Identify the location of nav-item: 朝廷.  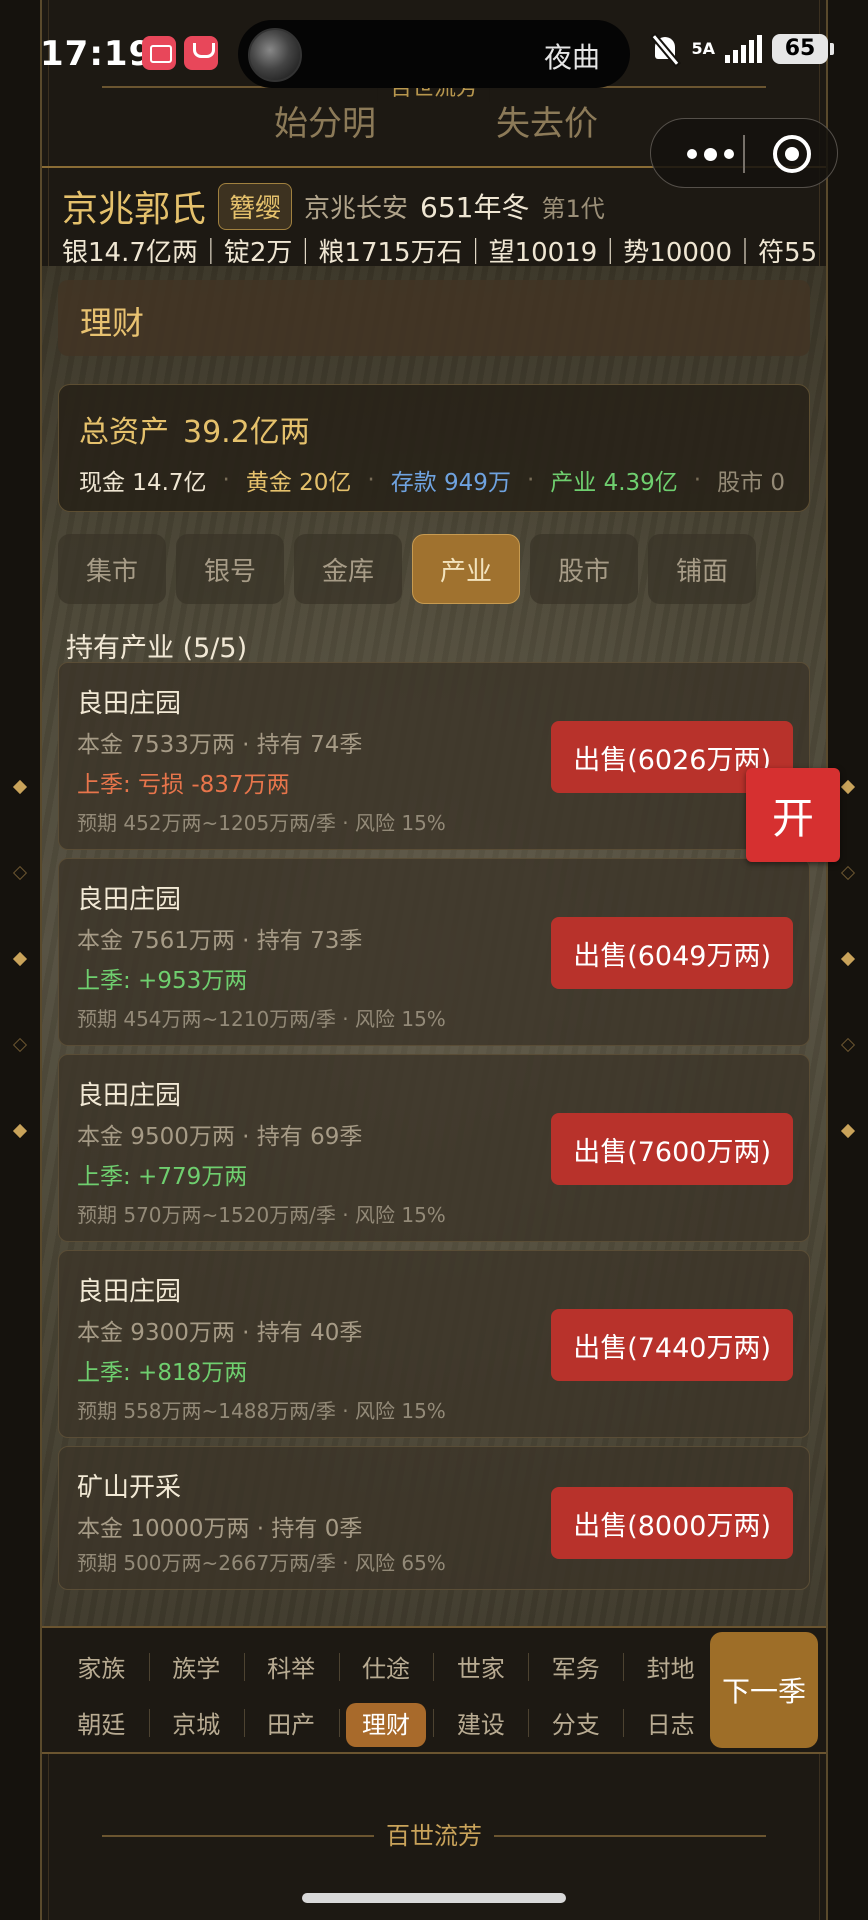
(101, 1722).